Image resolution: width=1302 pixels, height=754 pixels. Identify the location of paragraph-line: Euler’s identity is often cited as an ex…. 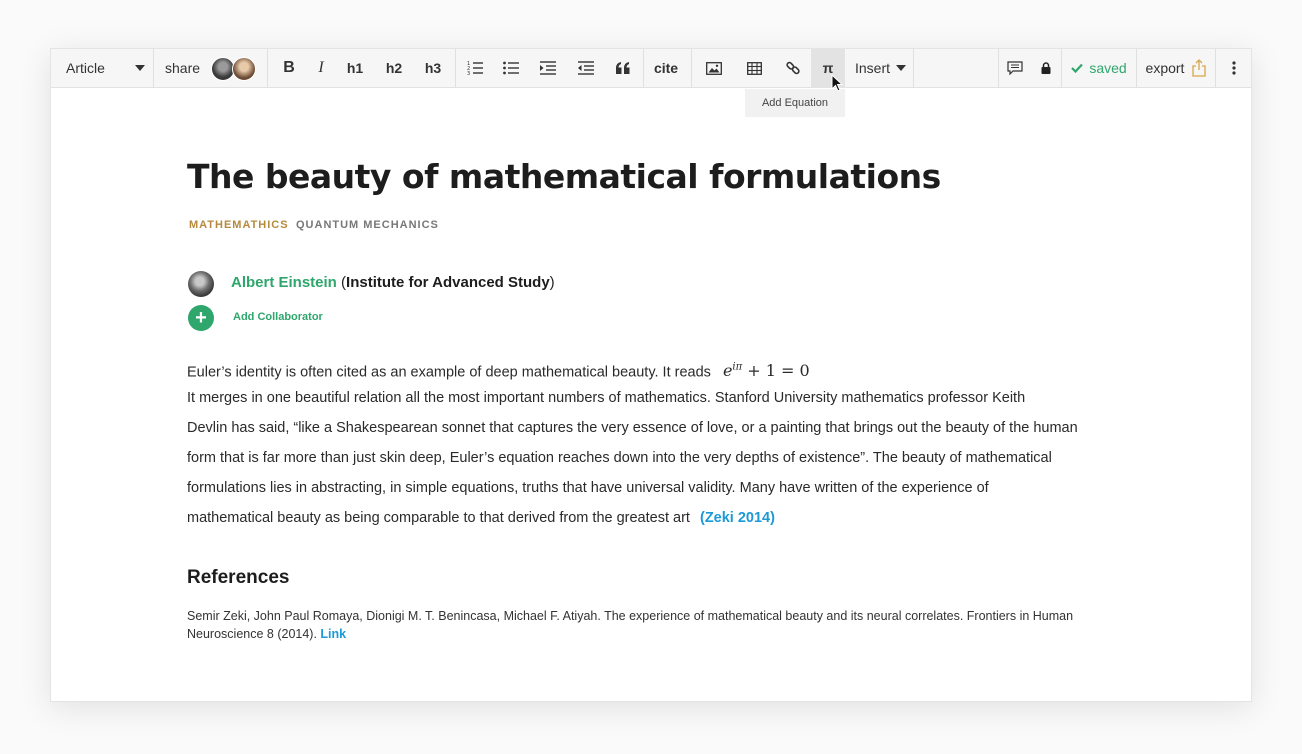
(652, 368).